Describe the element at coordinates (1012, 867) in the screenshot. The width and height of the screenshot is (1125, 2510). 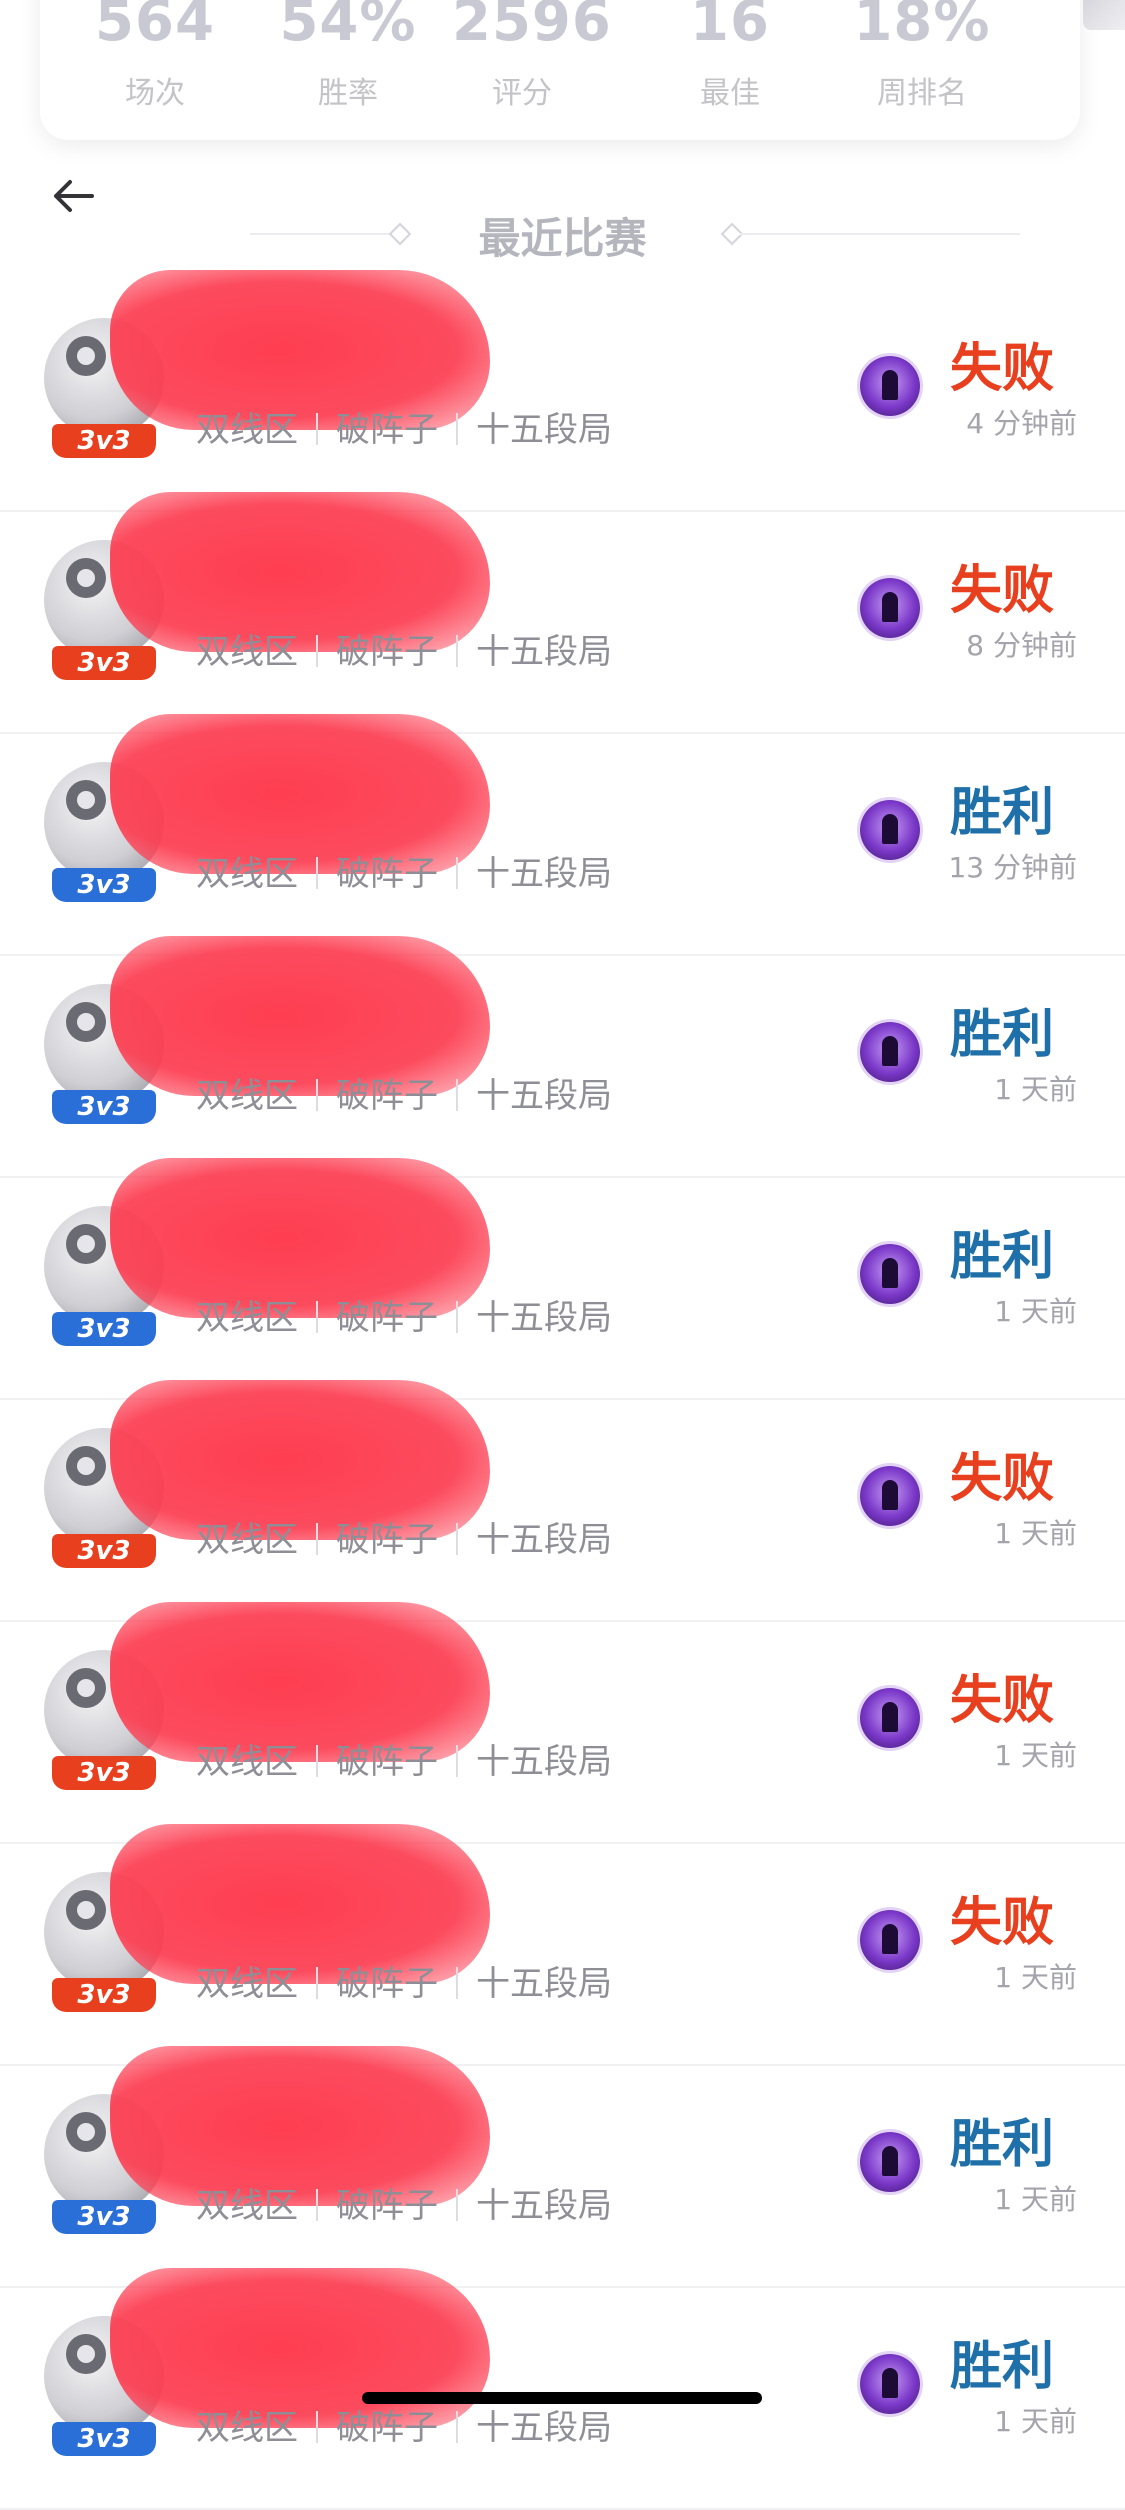
I see `match-time: 13 分钟前` at that location.